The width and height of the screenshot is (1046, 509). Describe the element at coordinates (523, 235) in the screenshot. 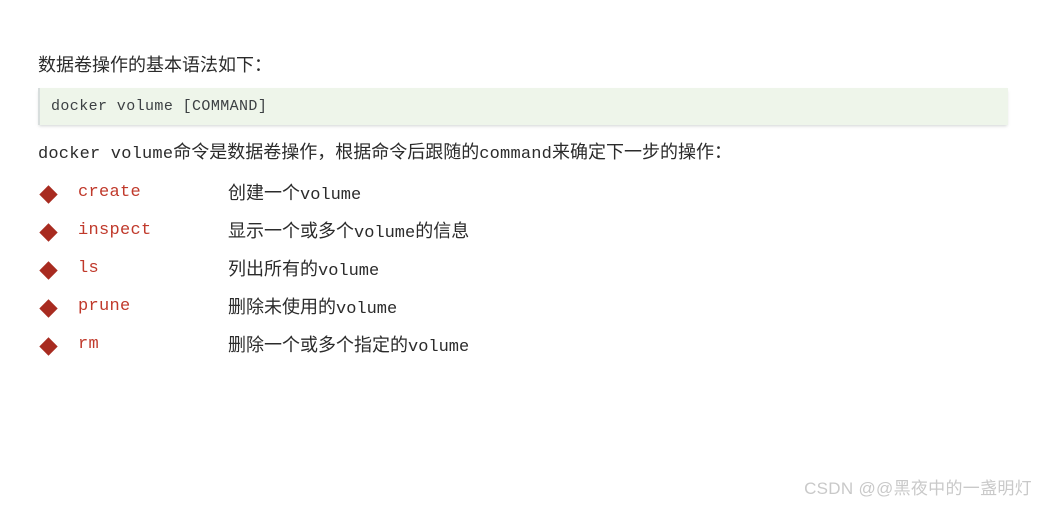

I see `list-item: inspect 显示一个或多个volume的信息` at that location.